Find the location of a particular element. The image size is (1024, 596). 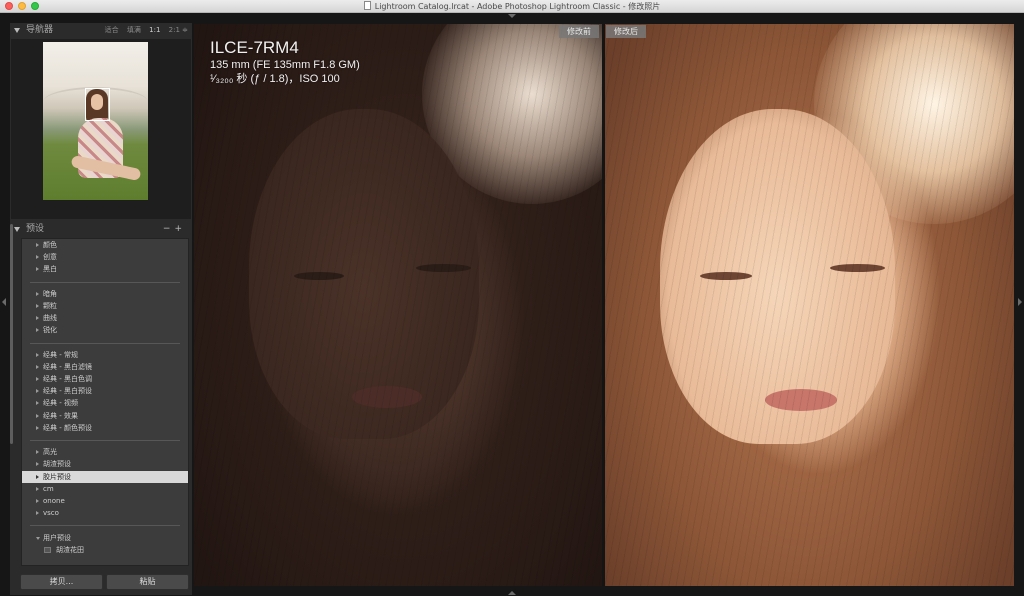

presets-scrollbar is located at coordinates (11, 395).